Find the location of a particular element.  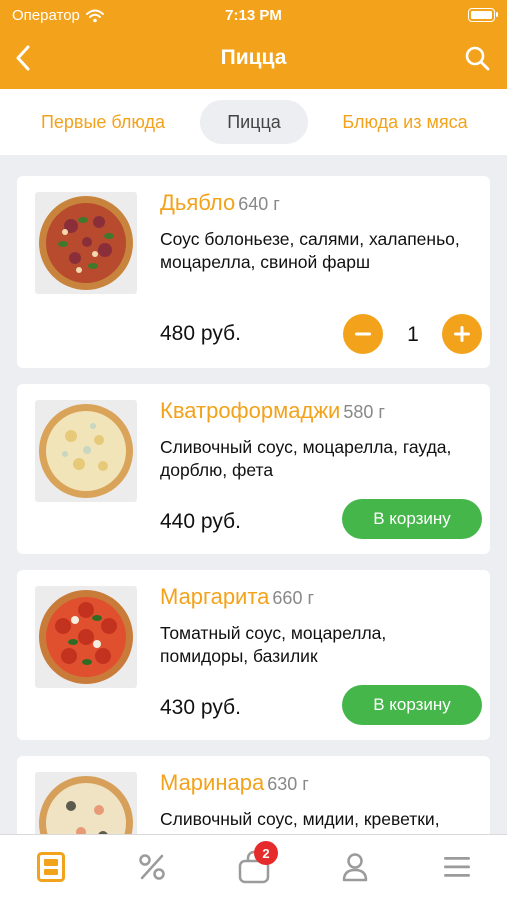

battery-icon is located at coordinates (483, 15).